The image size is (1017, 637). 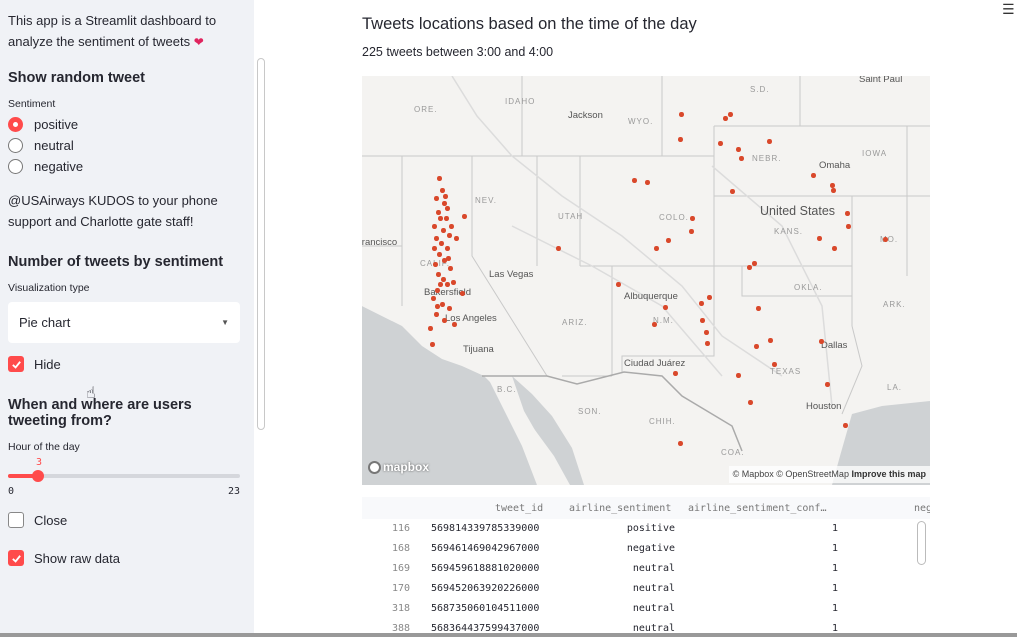 I want to click on viz-type-select: Pie chart ▼, so click(x=124, y=322).